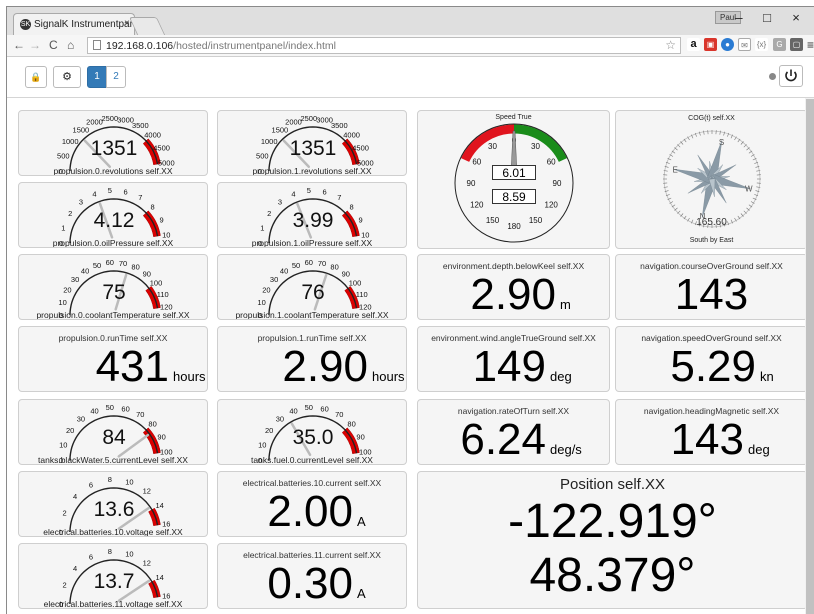  I want to click on gauge-tick-label: 7, so click(339, 197).